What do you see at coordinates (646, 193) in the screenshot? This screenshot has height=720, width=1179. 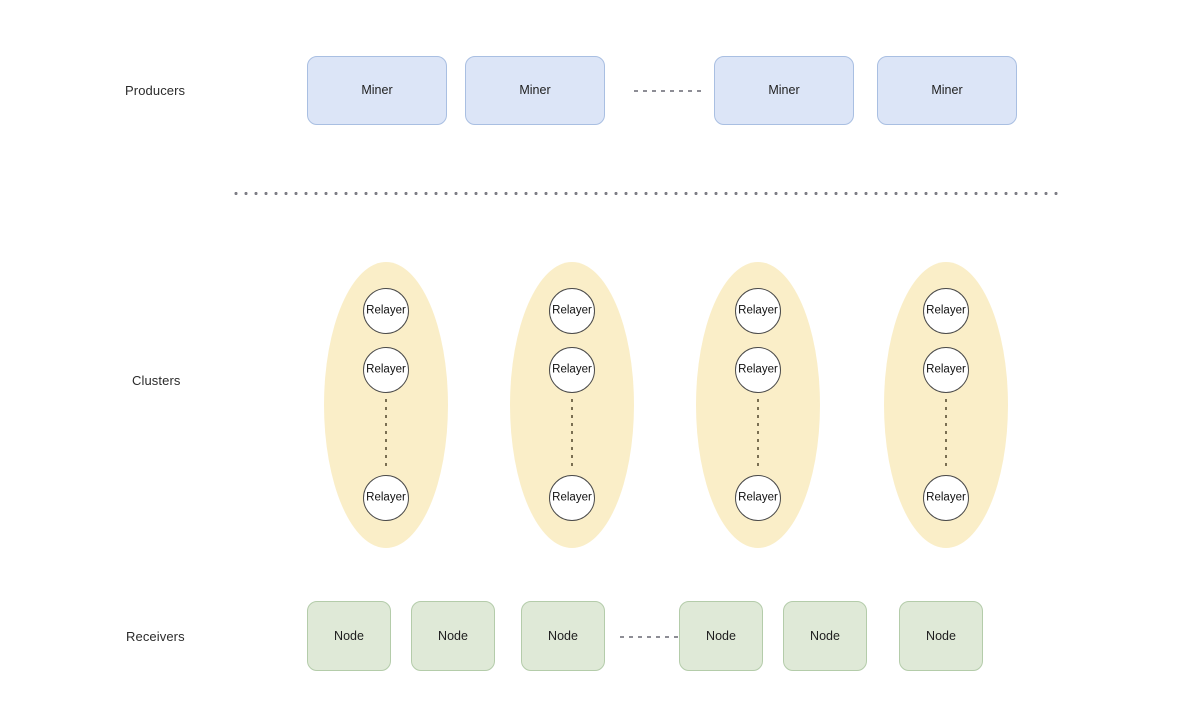 I see `tier-separator-dotted-line` at bounding box center [646, 193].